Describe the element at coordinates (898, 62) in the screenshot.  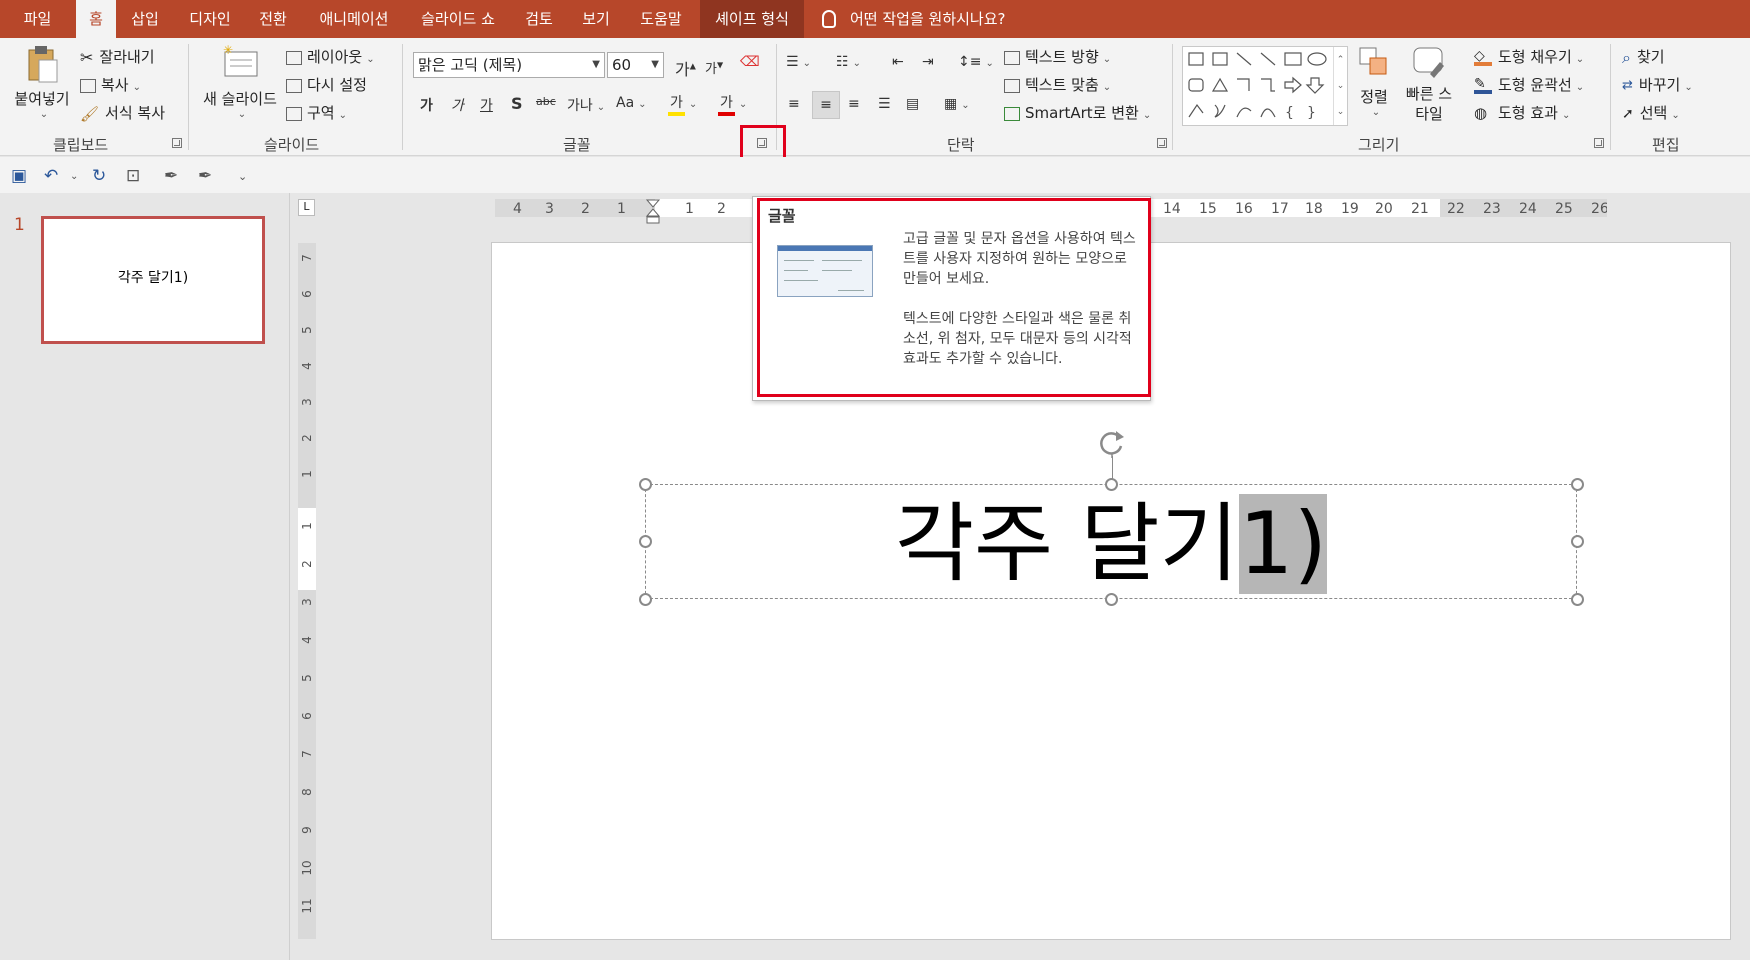
I see `decrease-indent-button: ⇤` at that location.